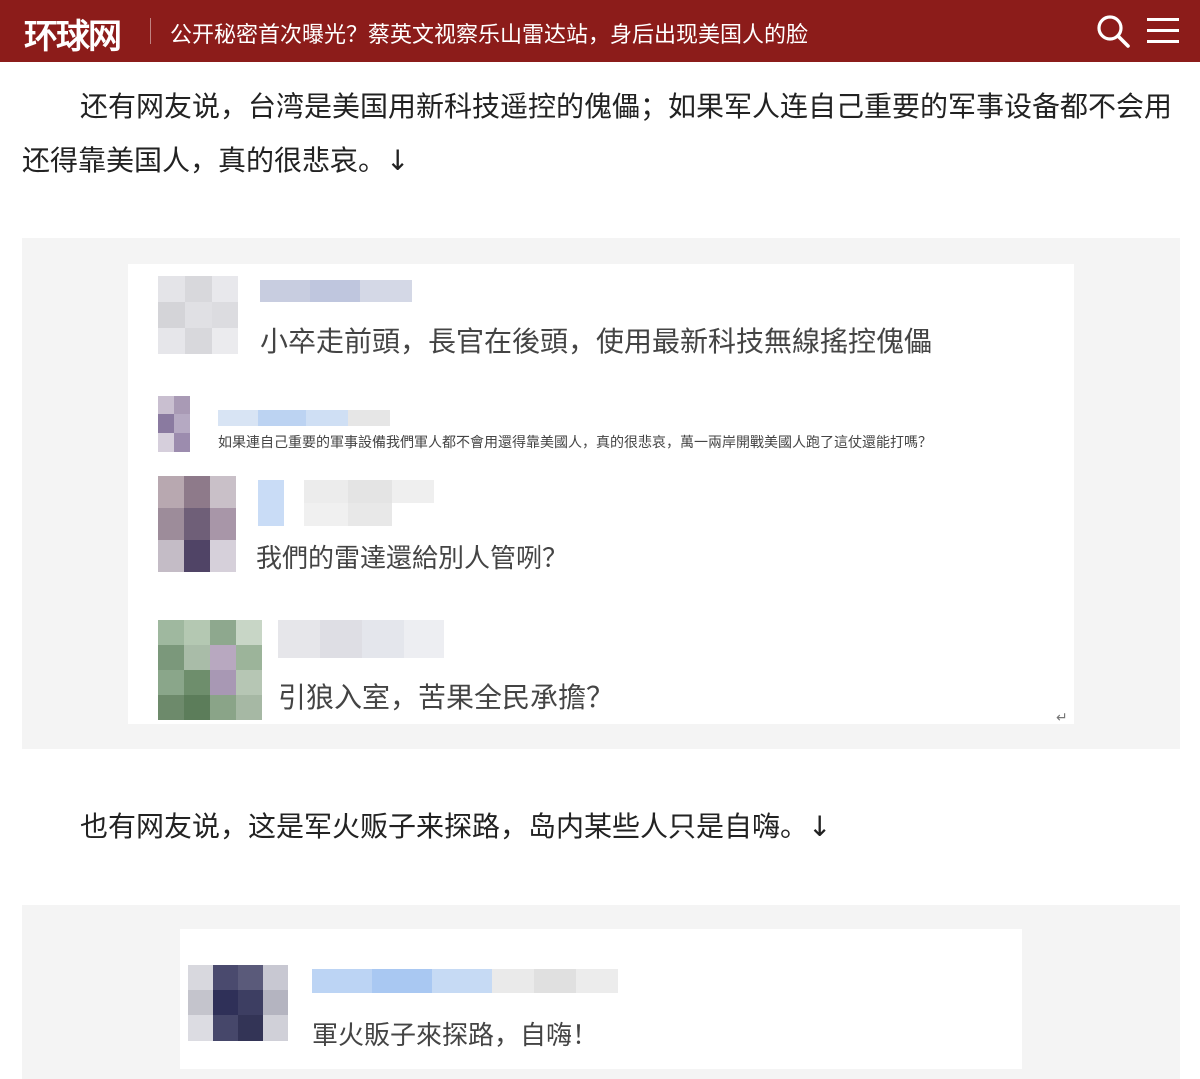 Image resolution: width=1200 pixels, height=1079 pixels. What do you see at coordinates (446, 697) in the screenshot?
I see `comment-text: 引狼入室，苦果全民承擔？` at bounding box center [446, 697].